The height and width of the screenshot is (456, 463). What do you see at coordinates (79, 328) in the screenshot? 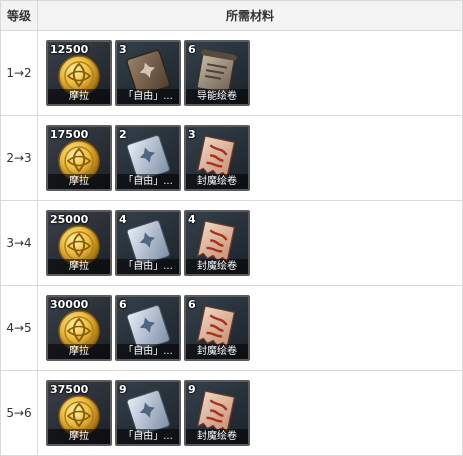
I see `material-item: 30000 摩拉` at bounding box center [79, 328].